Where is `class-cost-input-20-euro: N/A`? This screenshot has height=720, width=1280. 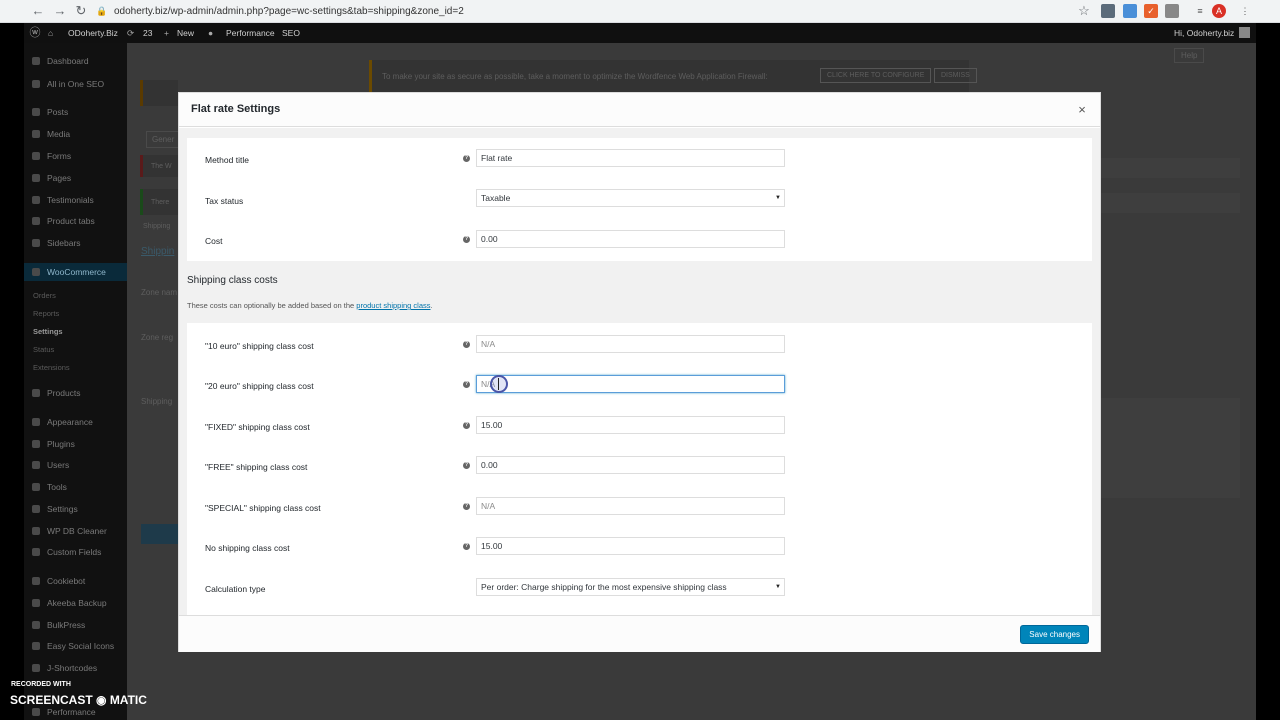 class-cost-input-20-euro: N/A is located at coordinates (630, 384).